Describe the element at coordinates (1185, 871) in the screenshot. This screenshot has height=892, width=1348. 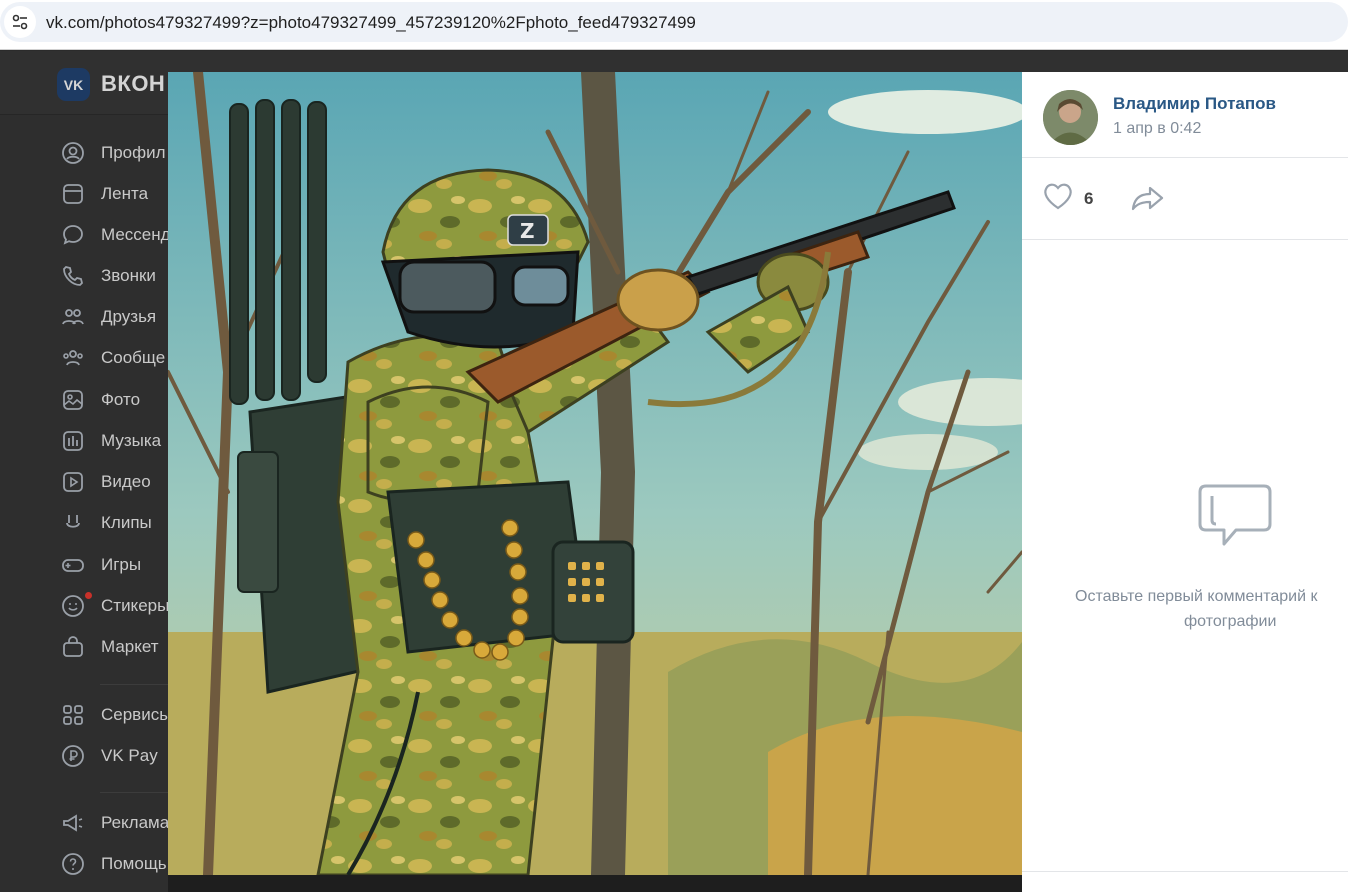
I see `comments-footer-divider` at that location.